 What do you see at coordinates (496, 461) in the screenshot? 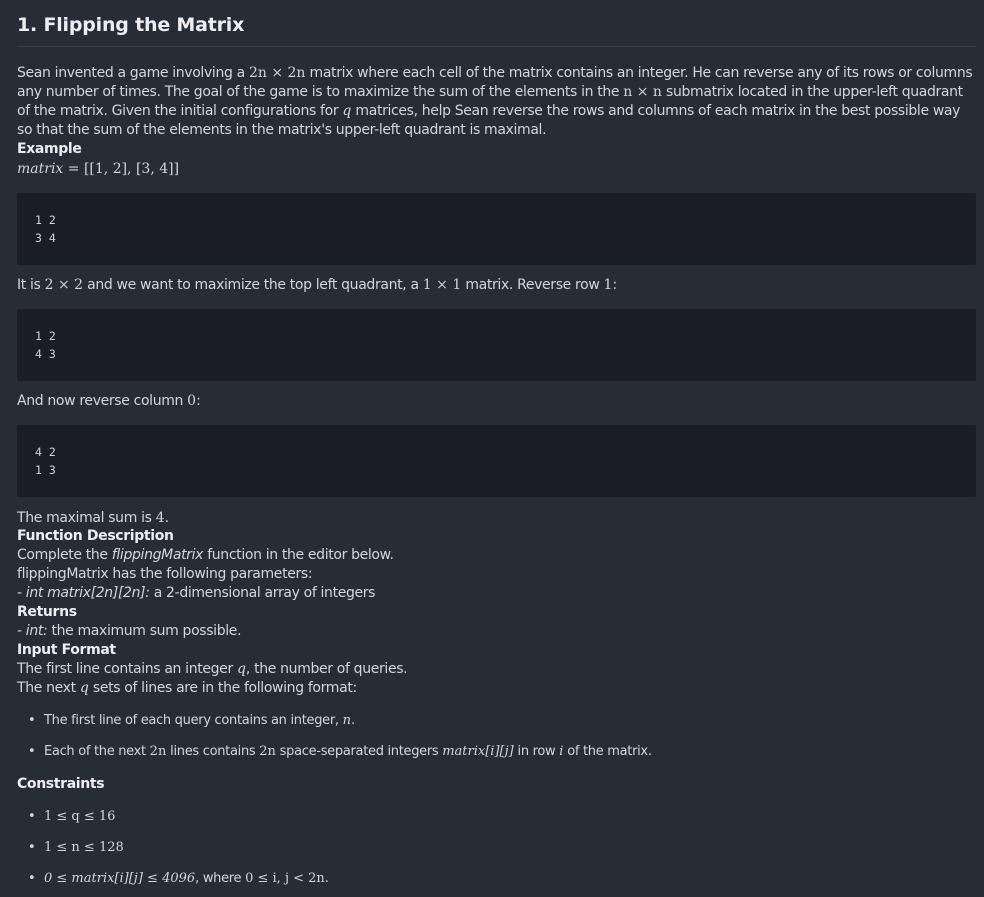
I see `code-block-column-reversed: 4 2 1 3` at bounding box center [496, 461].